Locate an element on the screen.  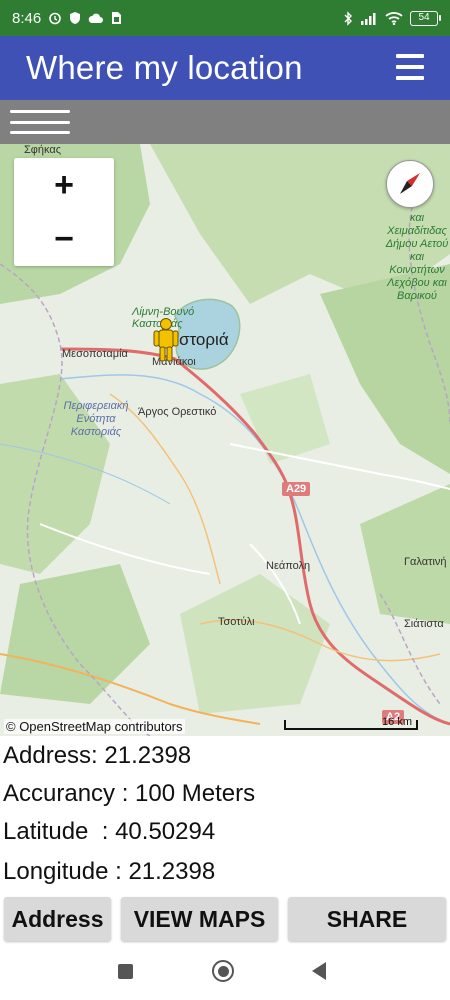
drawer-menu-button is located at coordinates (40, 122).